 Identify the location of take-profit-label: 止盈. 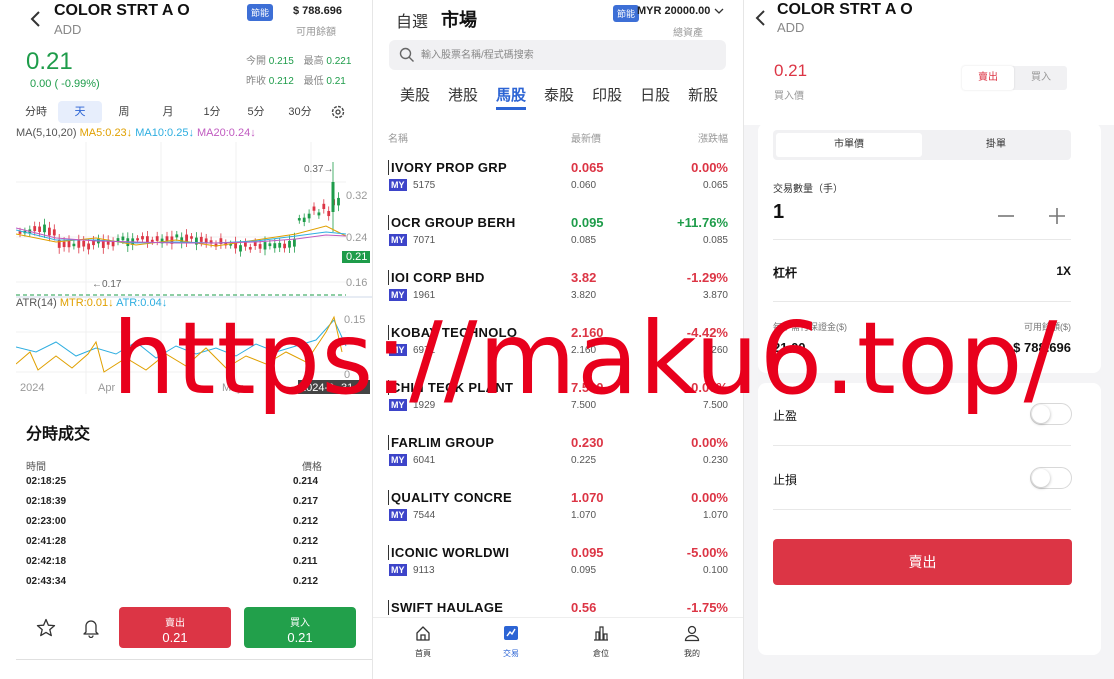
(785, 416).